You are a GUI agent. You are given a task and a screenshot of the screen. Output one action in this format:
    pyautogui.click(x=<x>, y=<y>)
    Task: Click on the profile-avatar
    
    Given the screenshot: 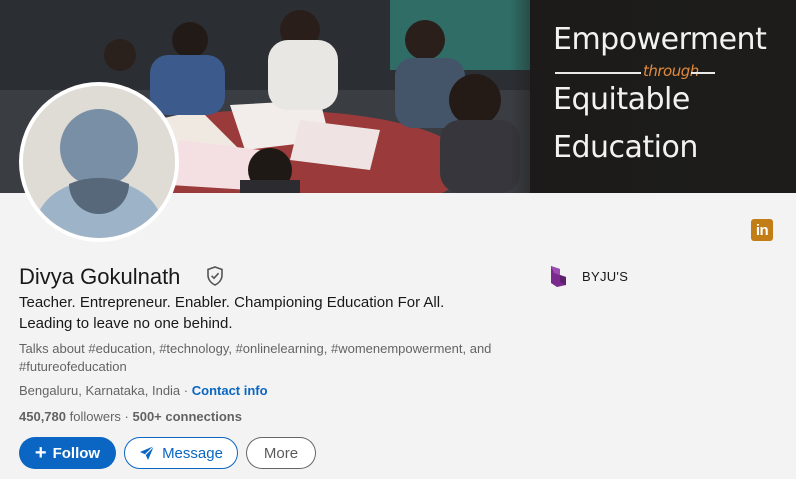 What is the action you would take?
    pyautogui.click(x=99, y=162)
    